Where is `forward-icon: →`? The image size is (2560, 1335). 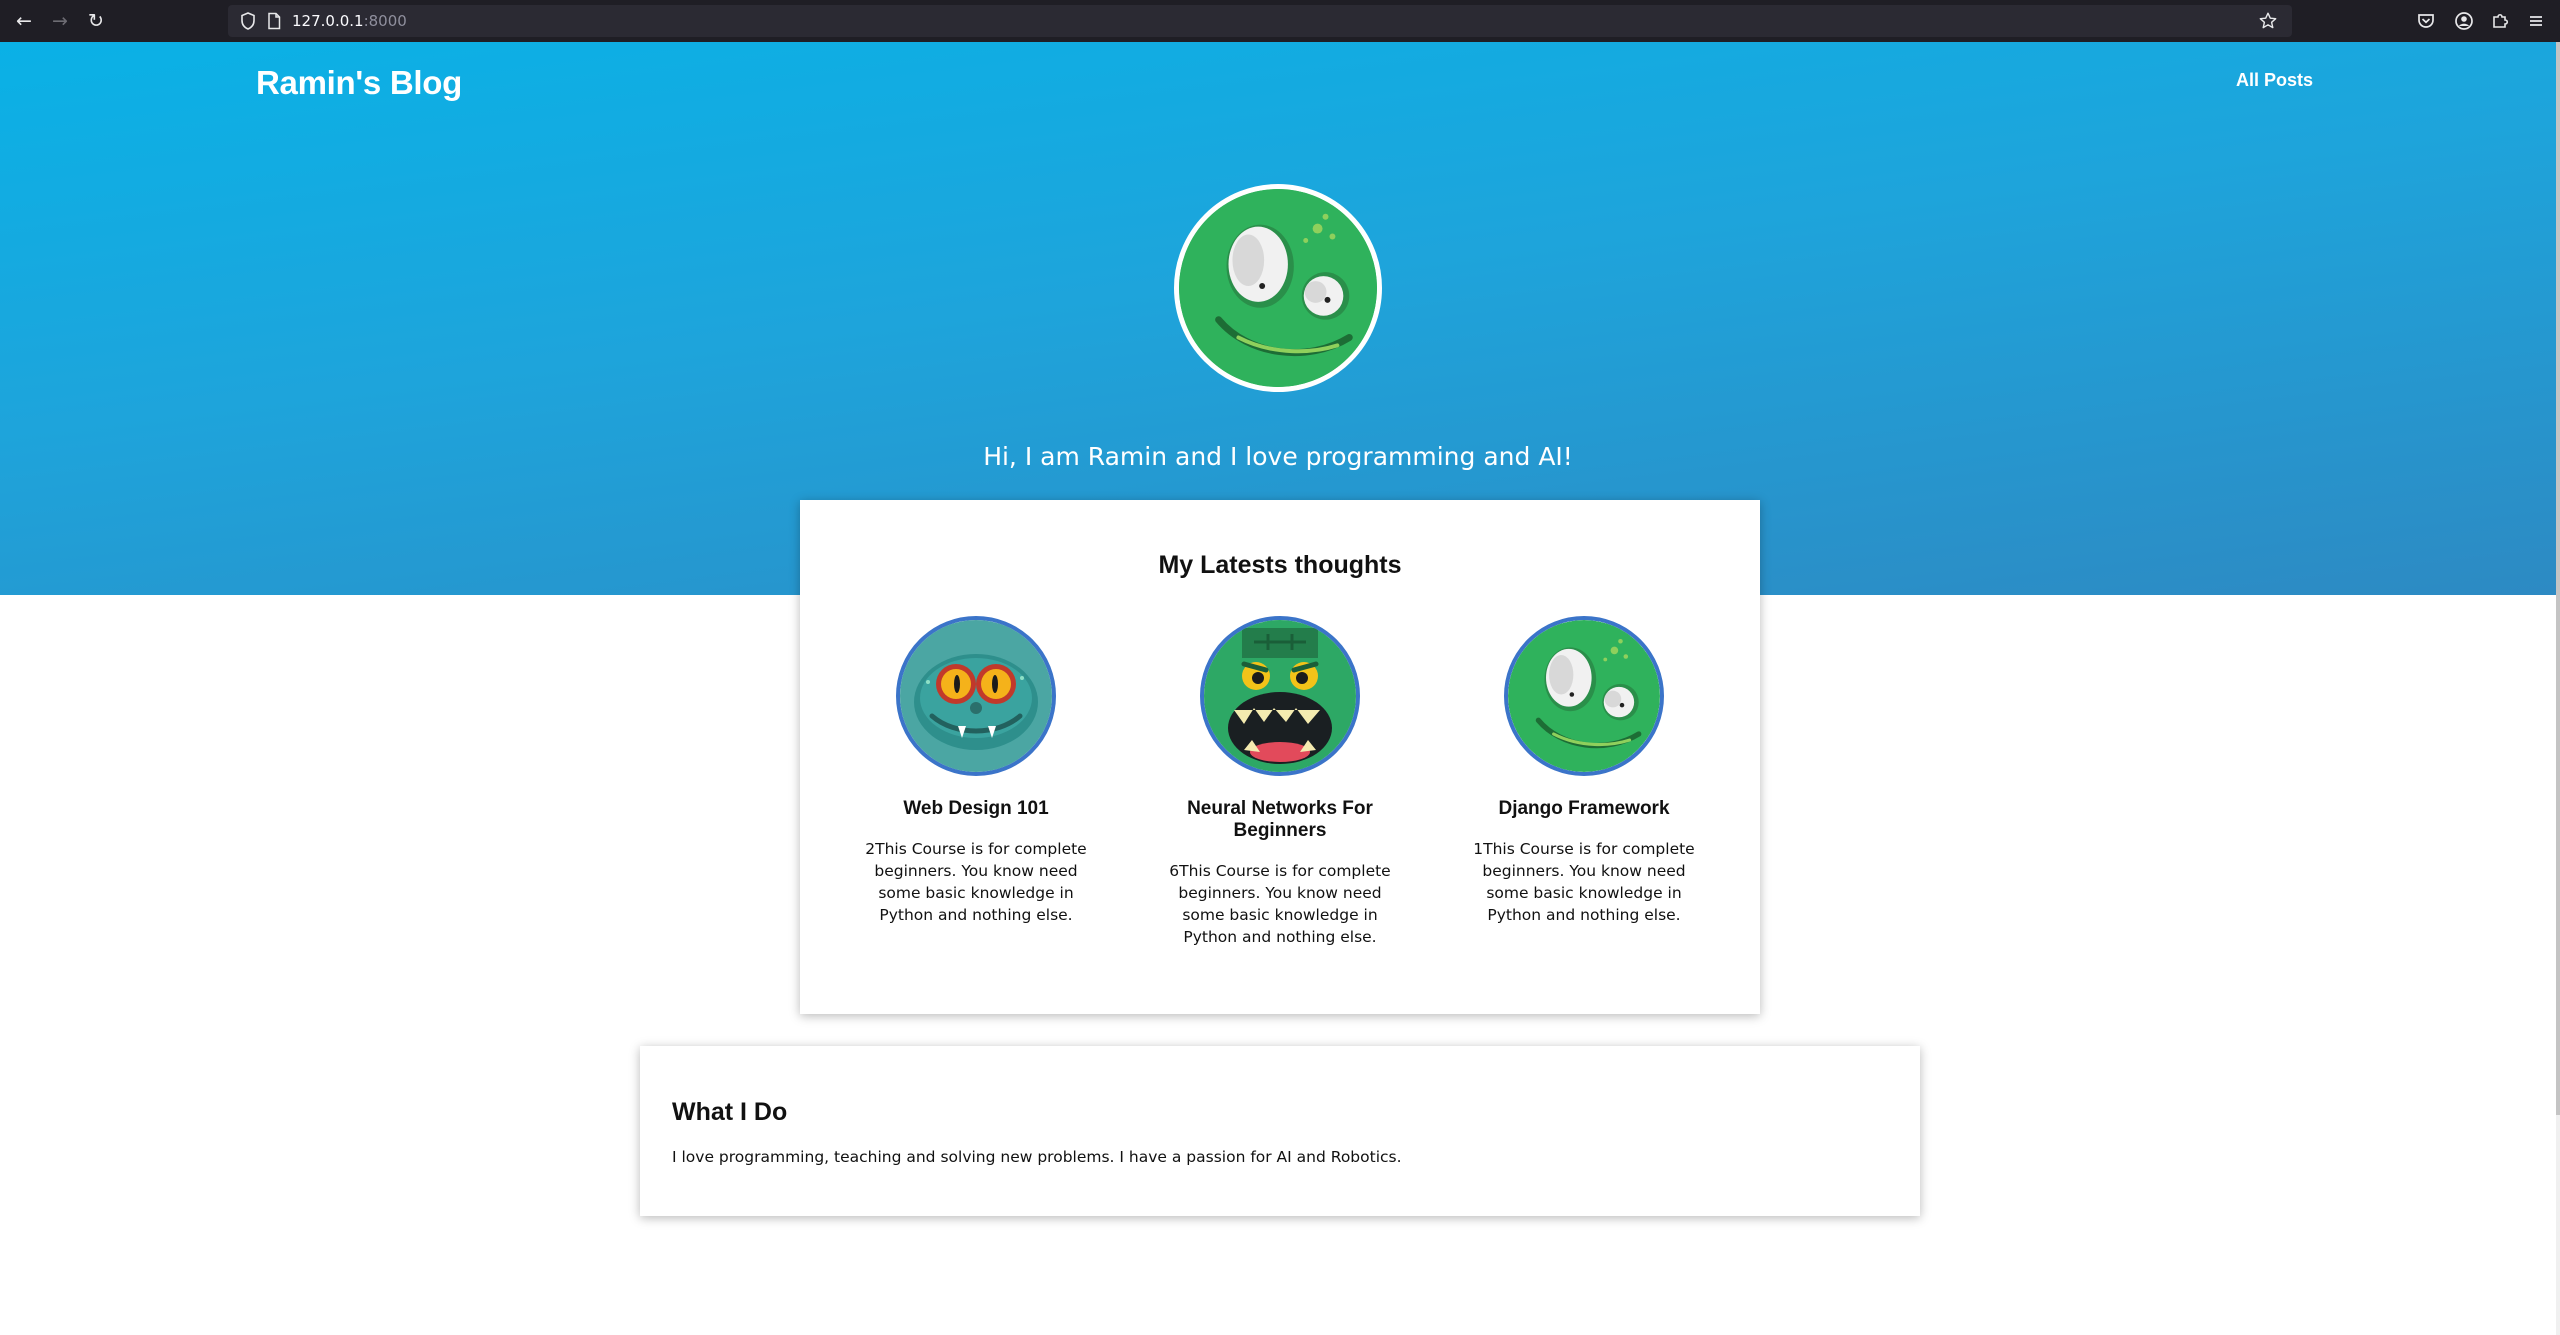 forward-icon: → is located at coordinates (60, 21).